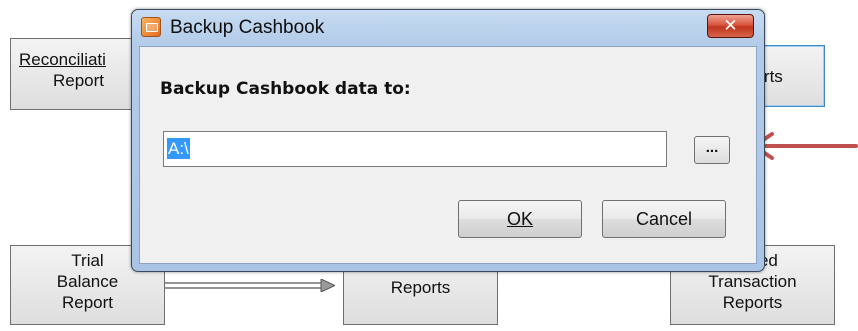 Image resolution: width=858 pixels, height=331 pixels. I want to click on close-icon: ✕, so click(730, 26).